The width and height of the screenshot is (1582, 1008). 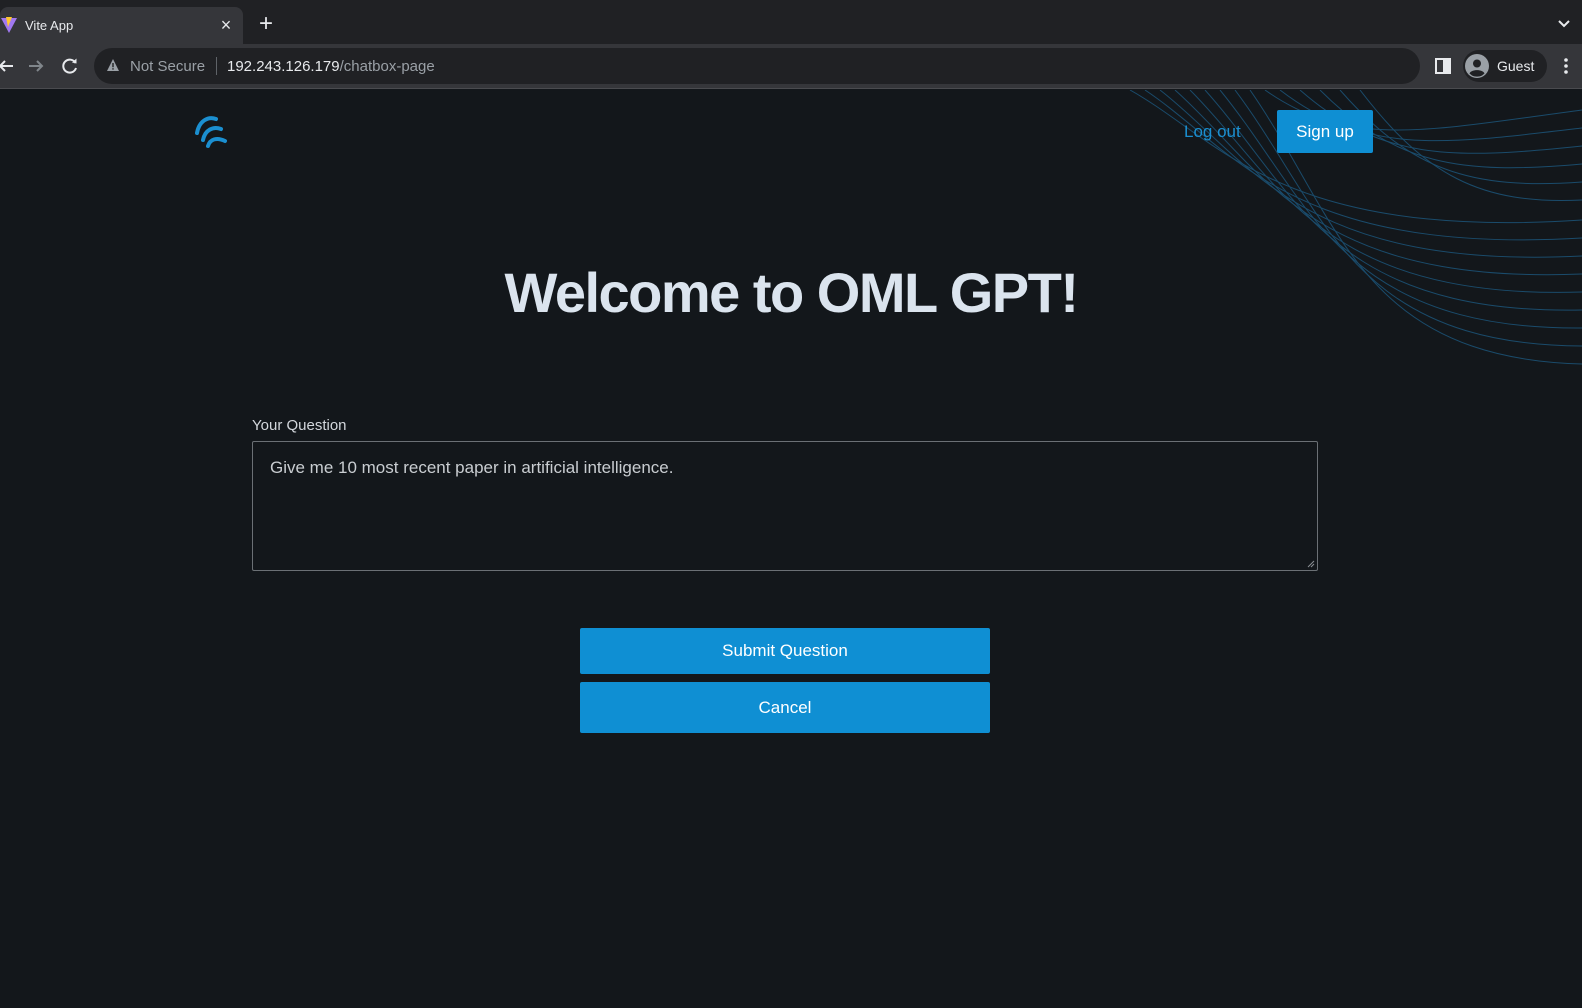 I want to click on plus-icon: +, so click(x=266, y=24).